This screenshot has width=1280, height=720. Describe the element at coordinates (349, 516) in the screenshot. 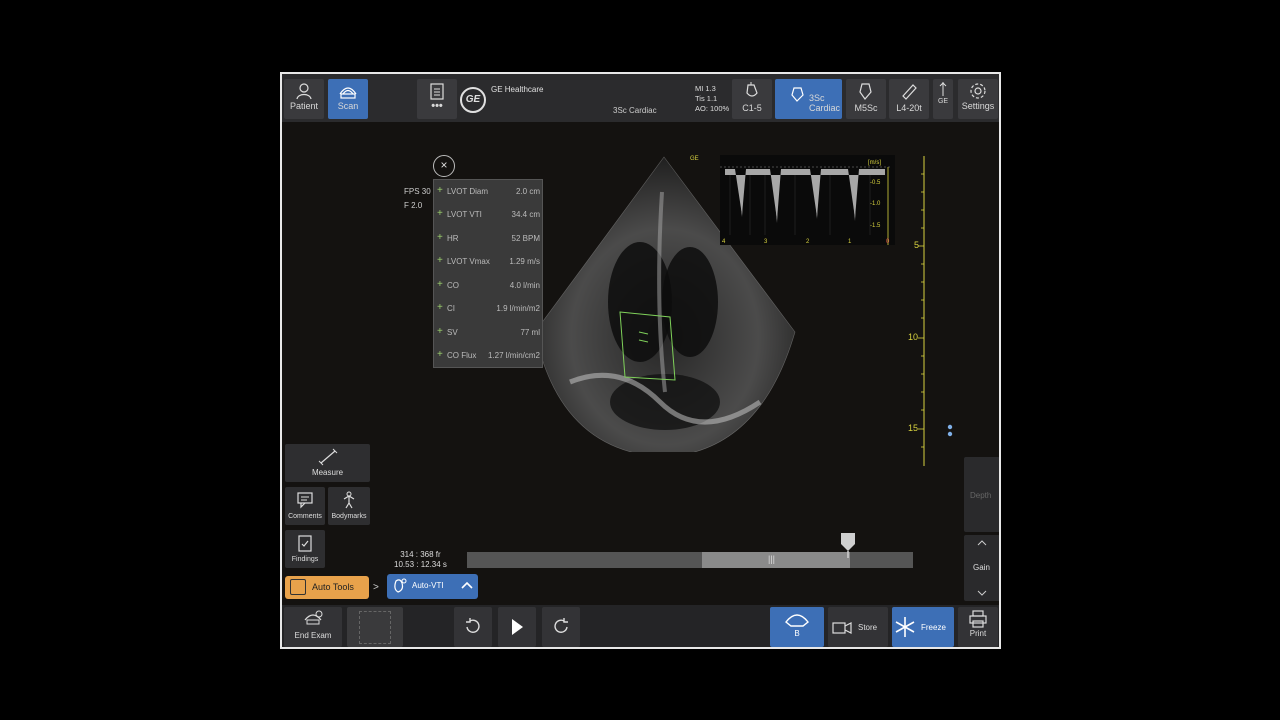

I see `bodymarks-label: Bodymarks` at that location.